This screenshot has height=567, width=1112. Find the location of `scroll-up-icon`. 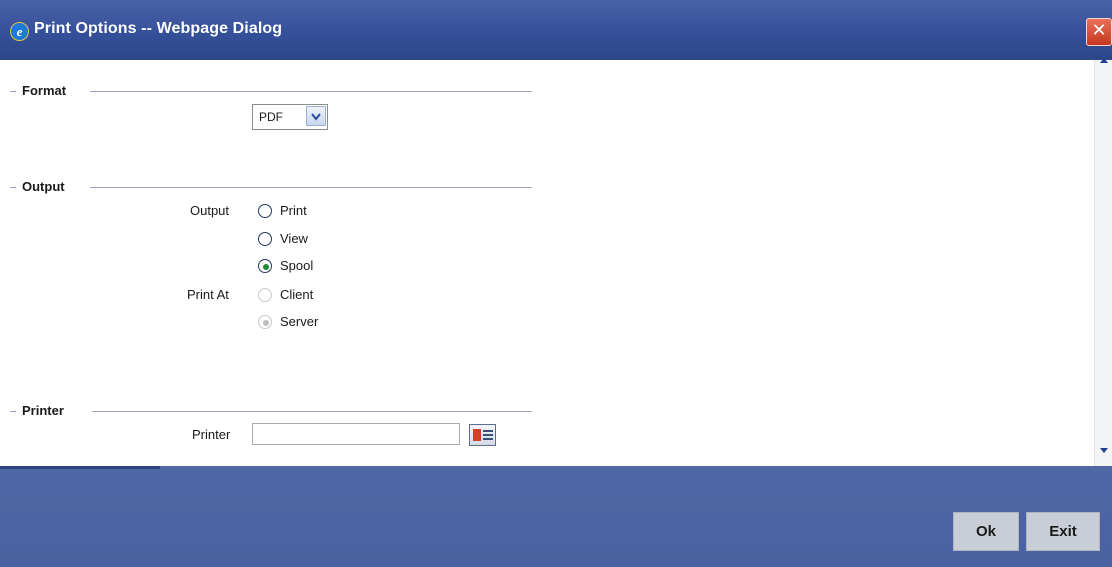

scroll-up-icon is located at coordinates (1104, 60).